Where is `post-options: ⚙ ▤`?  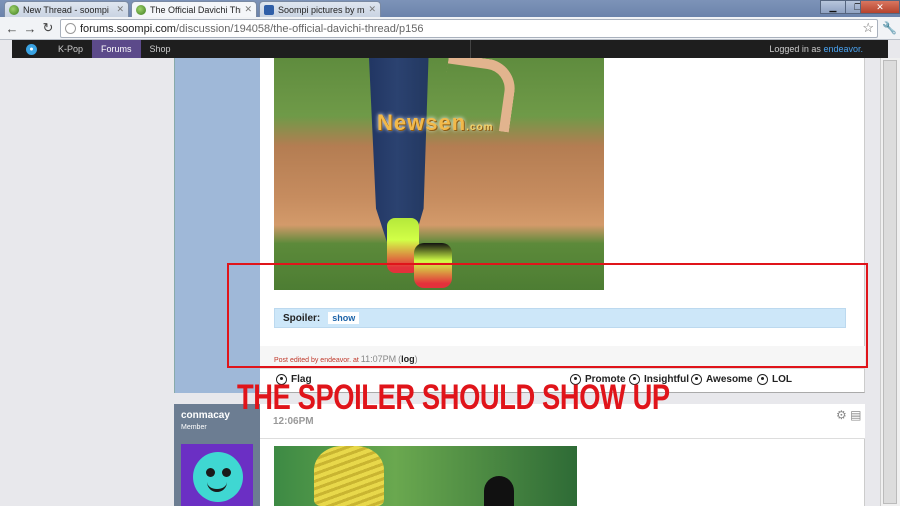
post-options: ⚙ ▤ is located at coordinates (848, 415).